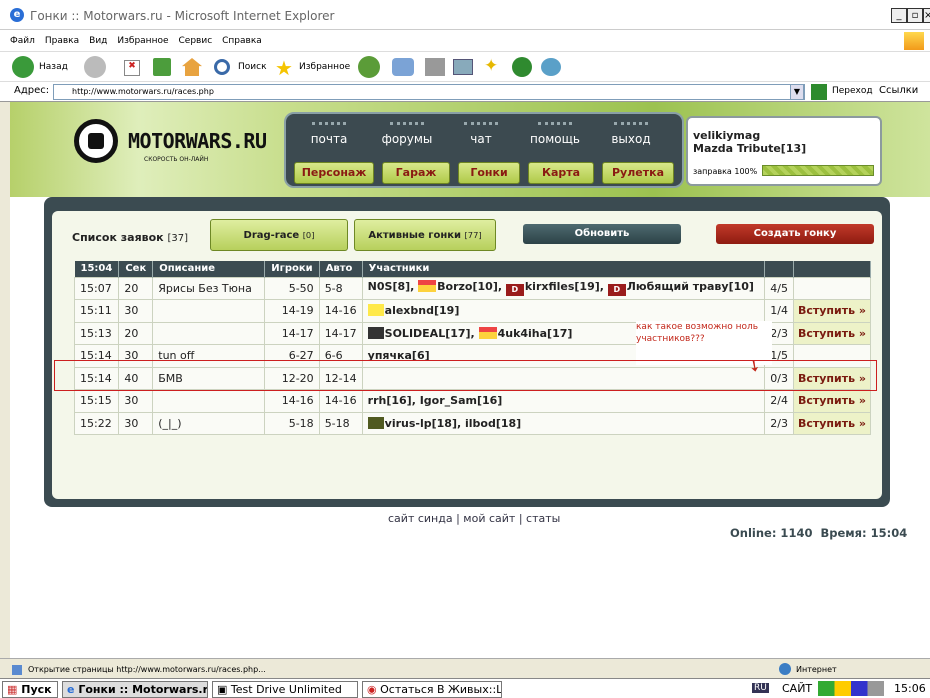 The image size is (930, 698). Describe the element at coordinates (551, 67) in the screenshot. I see `messenger-icon` at that location.